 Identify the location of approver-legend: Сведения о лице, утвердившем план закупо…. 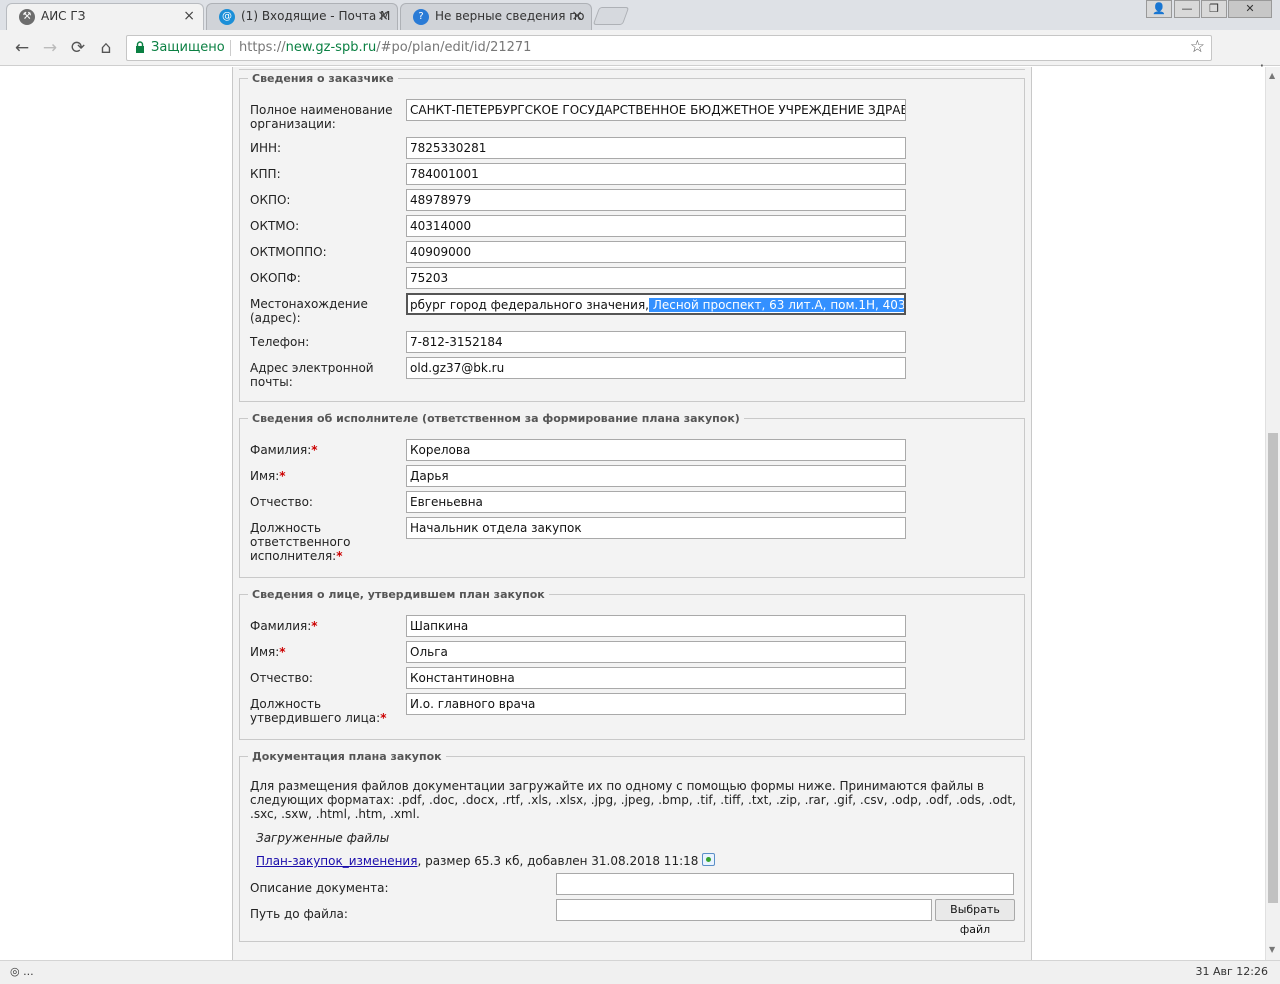
(398, 594).